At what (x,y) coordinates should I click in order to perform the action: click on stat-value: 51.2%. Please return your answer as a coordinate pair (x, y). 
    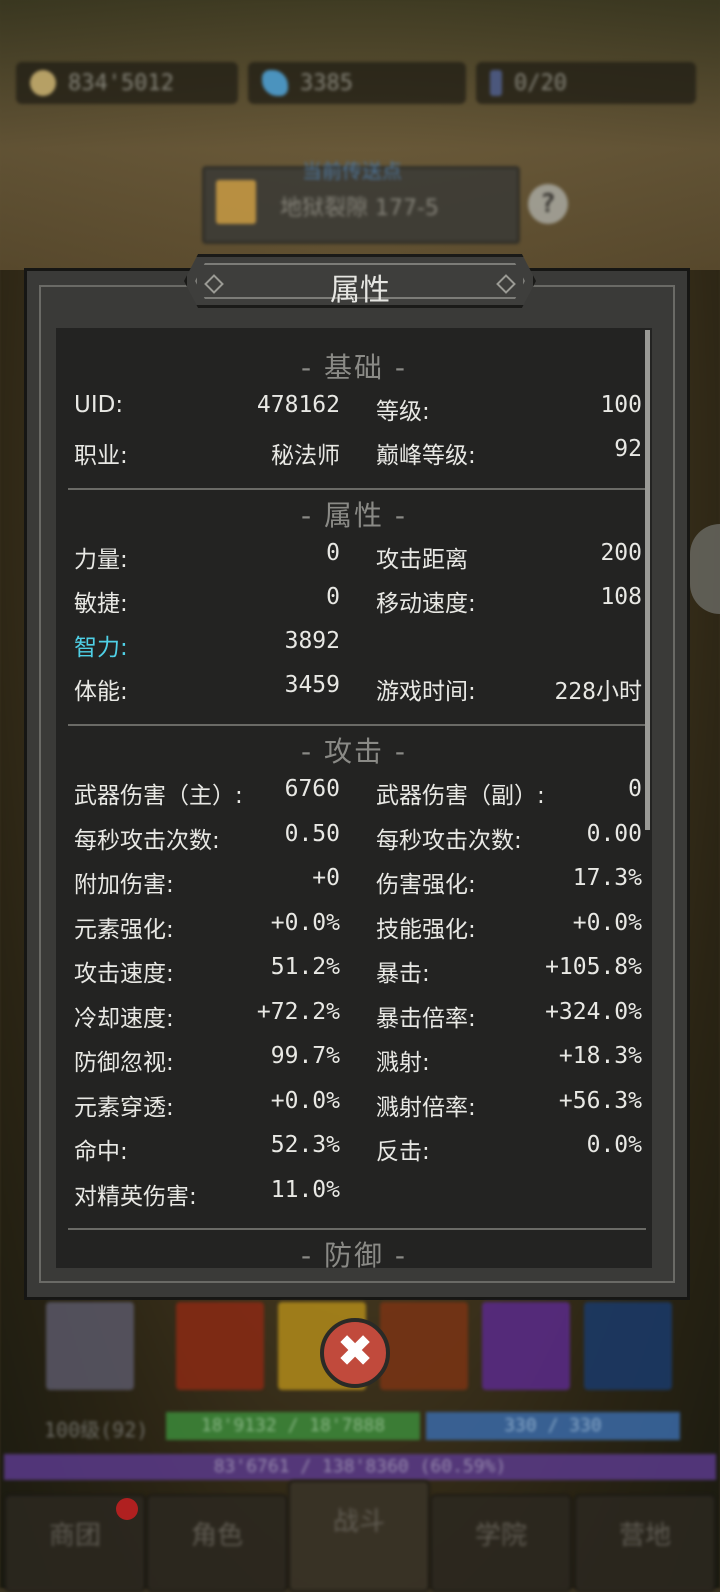
    Looking at the image, I should click on (305, 967).